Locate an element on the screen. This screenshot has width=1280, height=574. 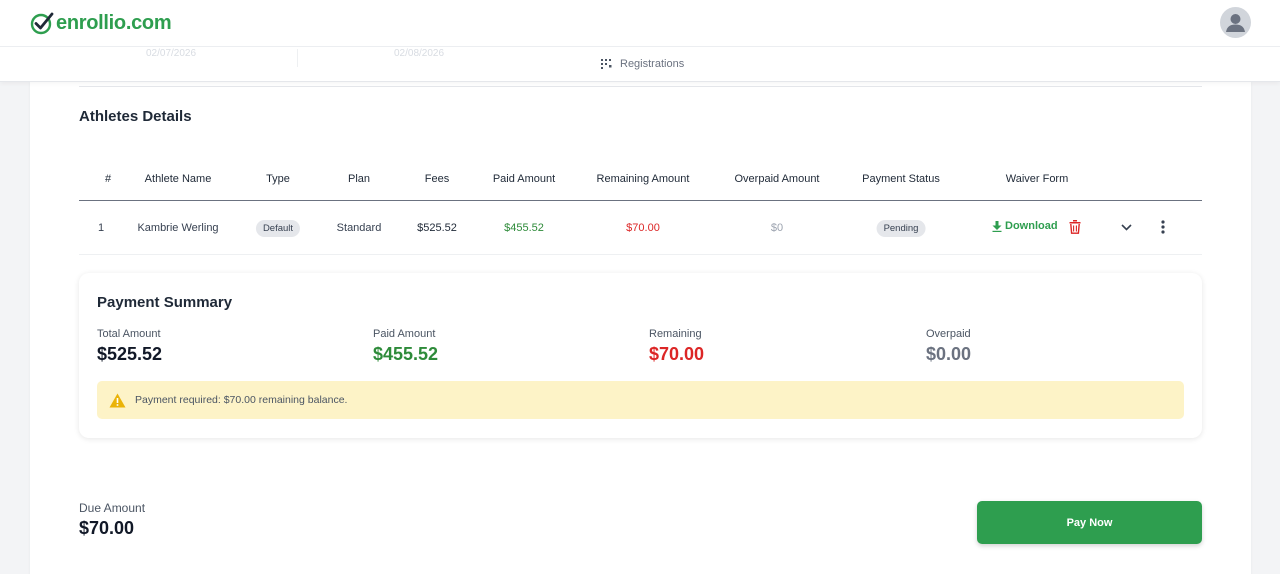
overpaid-value: $0.00 is located at coordinates (949, 354).